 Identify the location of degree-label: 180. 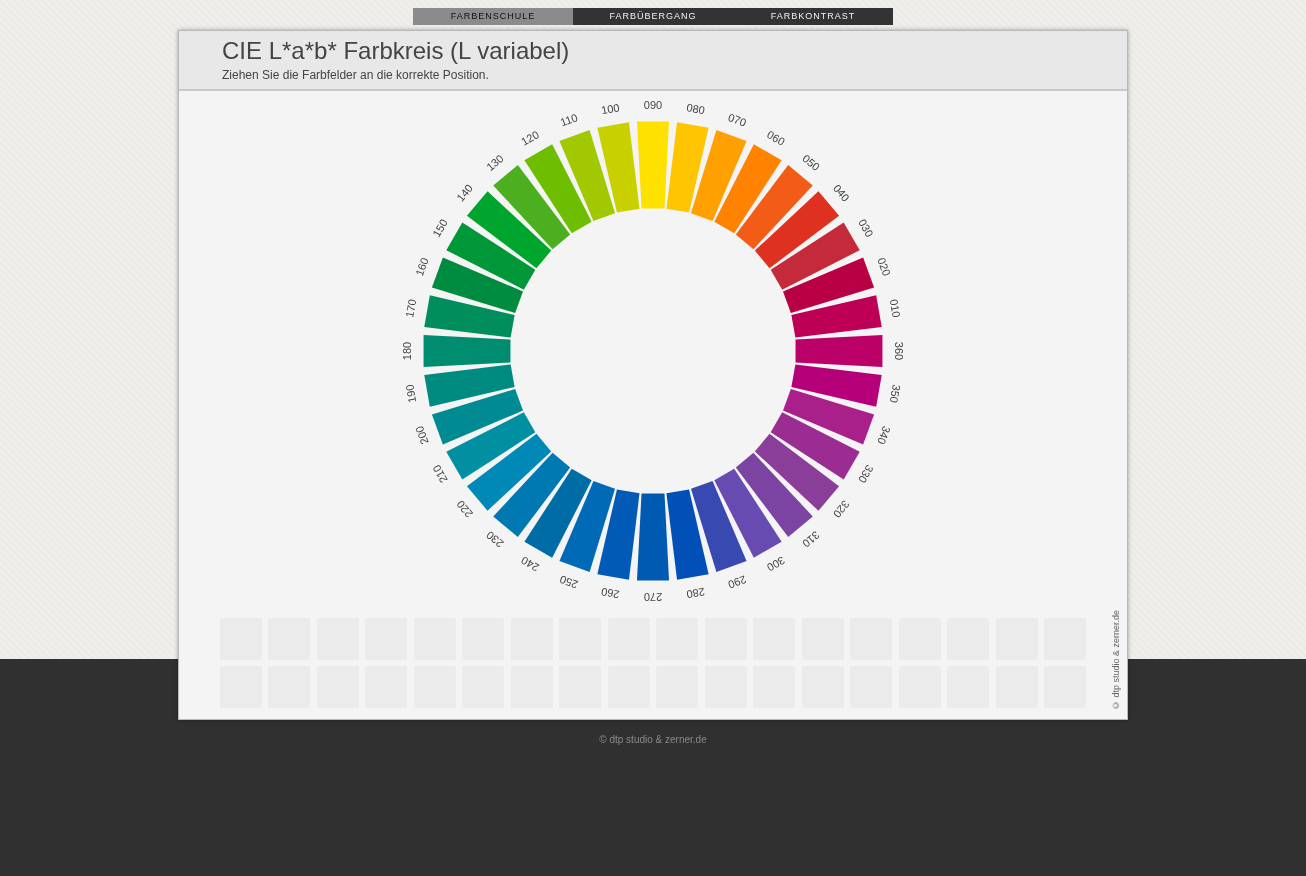
(407, 351).